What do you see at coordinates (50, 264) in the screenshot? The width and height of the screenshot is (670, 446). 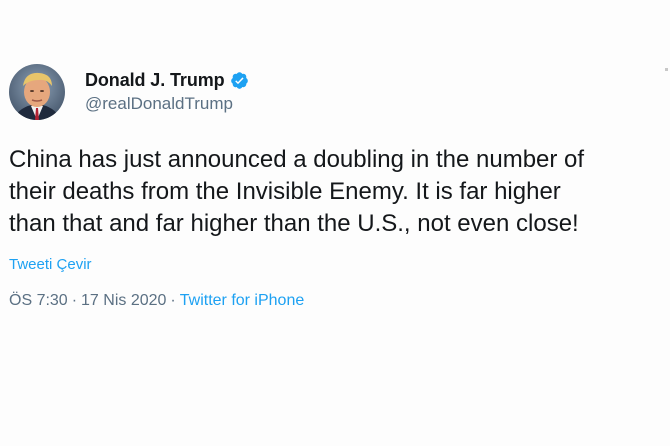 I see `translate-link: Tweeti Çevir` at bounding box center [50, 264].